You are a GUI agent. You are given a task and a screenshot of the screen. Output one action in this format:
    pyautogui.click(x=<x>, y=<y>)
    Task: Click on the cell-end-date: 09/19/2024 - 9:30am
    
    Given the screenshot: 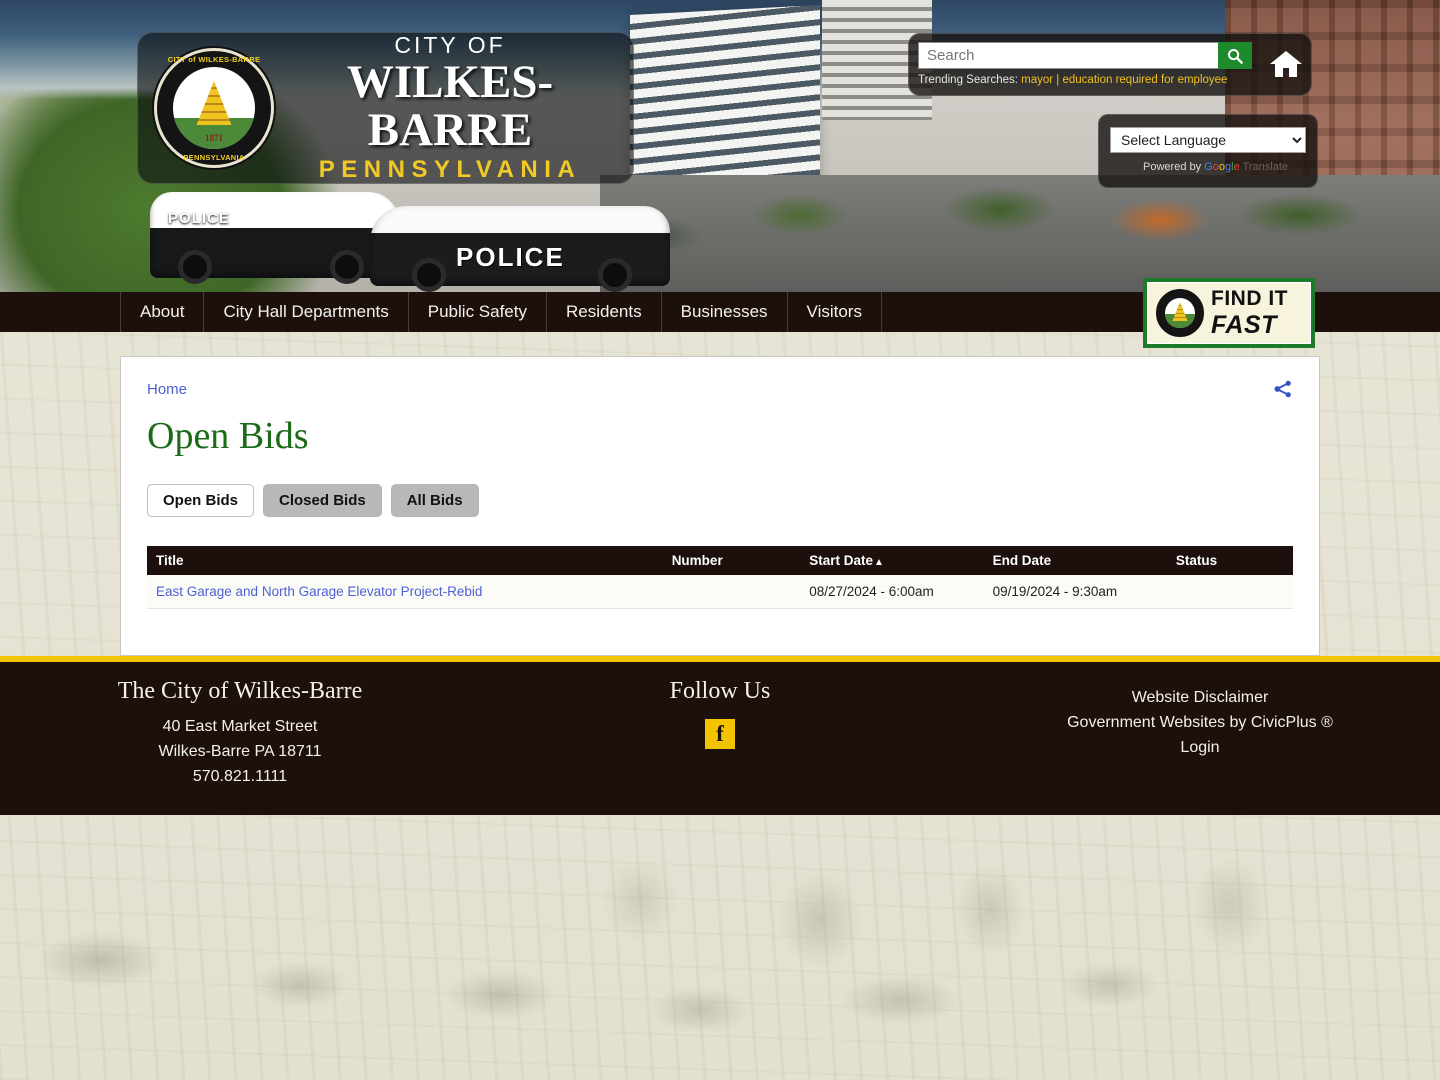 What is the action you would take?
    pyautogui.click(x=1075, y=592)
    